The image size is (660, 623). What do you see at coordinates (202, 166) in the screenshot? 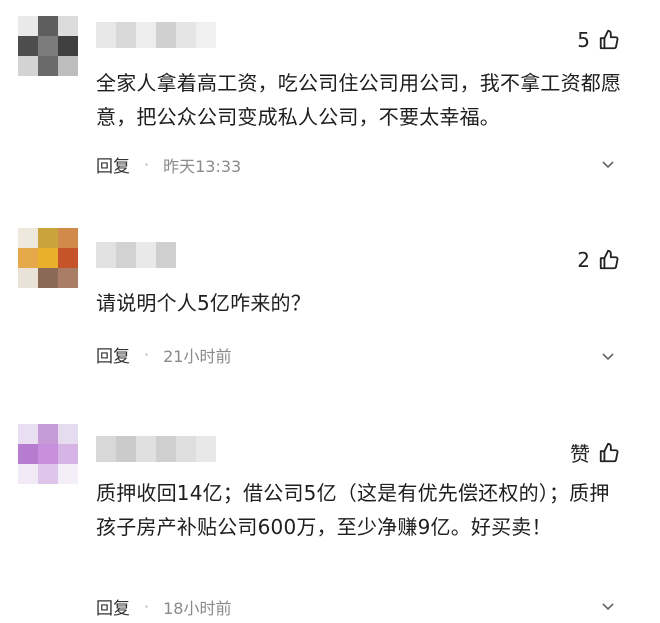
I see `timestamp: 昨天13:33` at bounding box center [202, 166].